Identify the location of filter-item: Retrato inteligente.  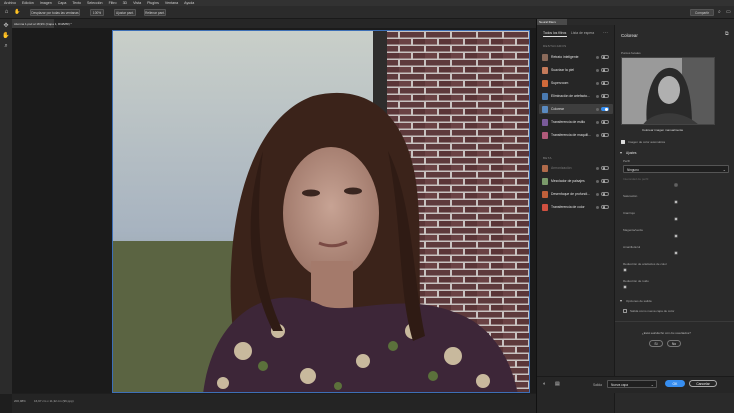
(576, 57).